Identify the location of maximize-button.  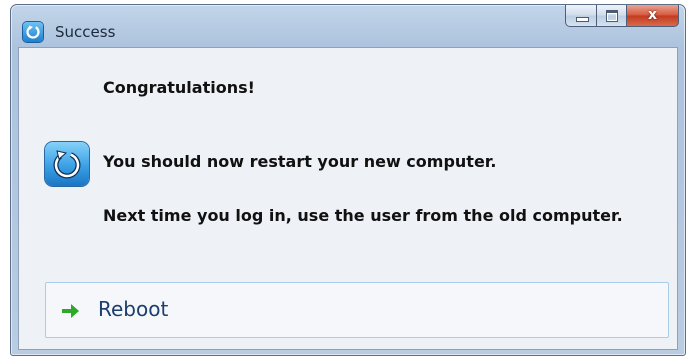
(612, 16).